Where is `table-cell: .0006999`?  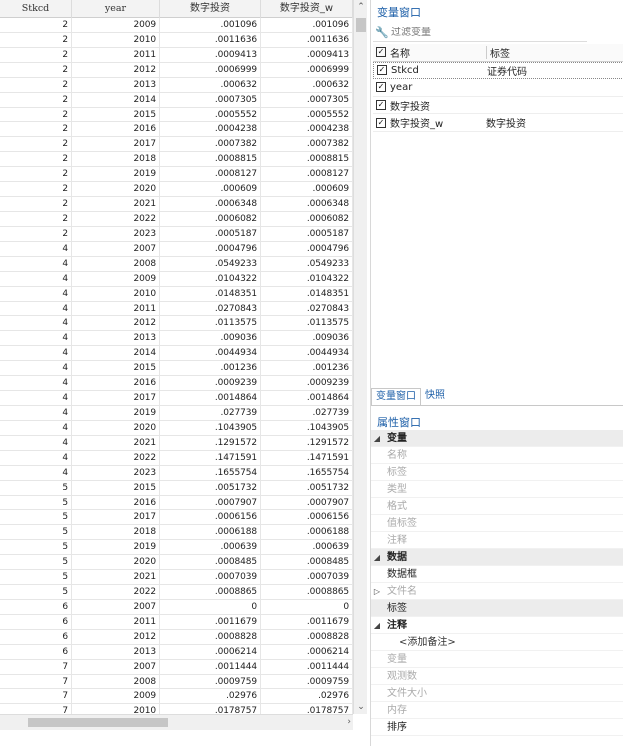 table-cell: .0006999 is located at coordinates (210, 69).